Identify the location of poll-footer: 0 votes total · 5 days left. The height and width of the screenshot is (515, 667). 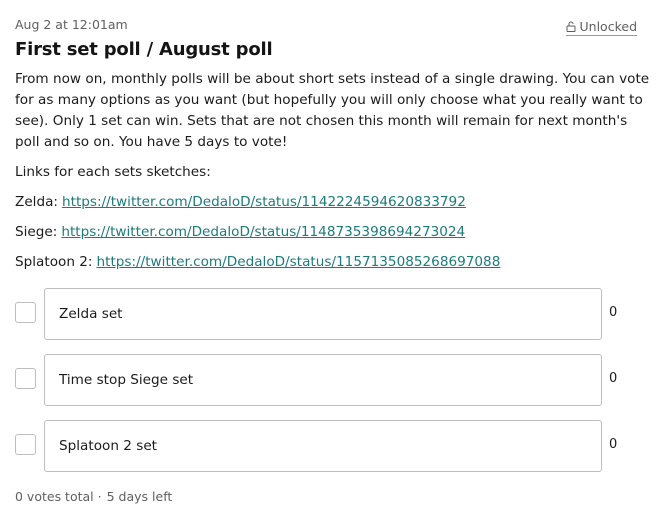
(93, 496).